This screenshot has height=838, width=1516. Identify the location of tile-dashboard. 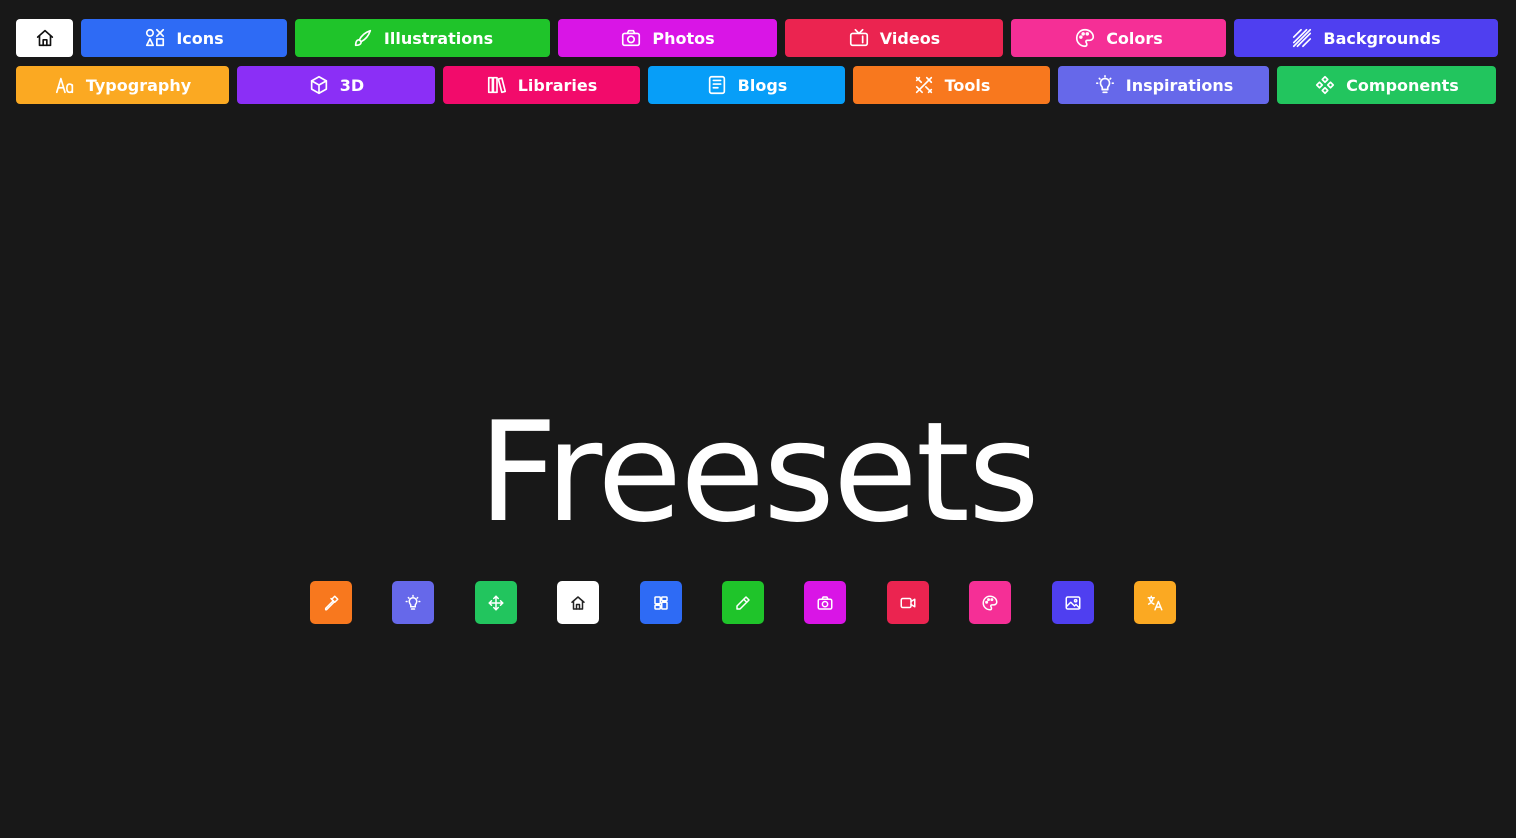
(661, 602).